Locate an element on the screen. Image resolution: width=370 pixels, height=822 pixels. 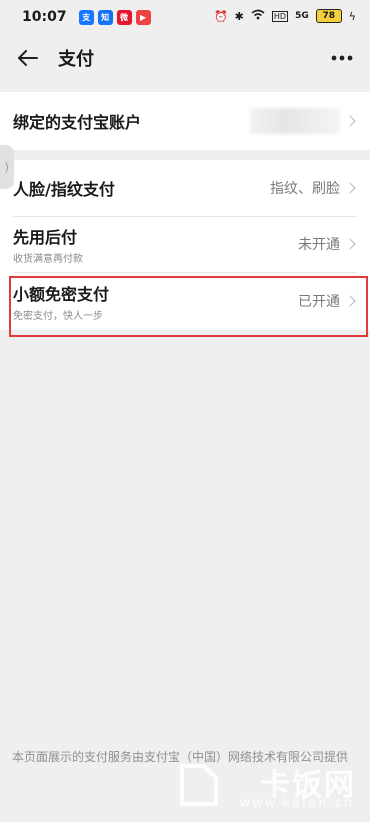
back-button is located at coordinates (28, 58).